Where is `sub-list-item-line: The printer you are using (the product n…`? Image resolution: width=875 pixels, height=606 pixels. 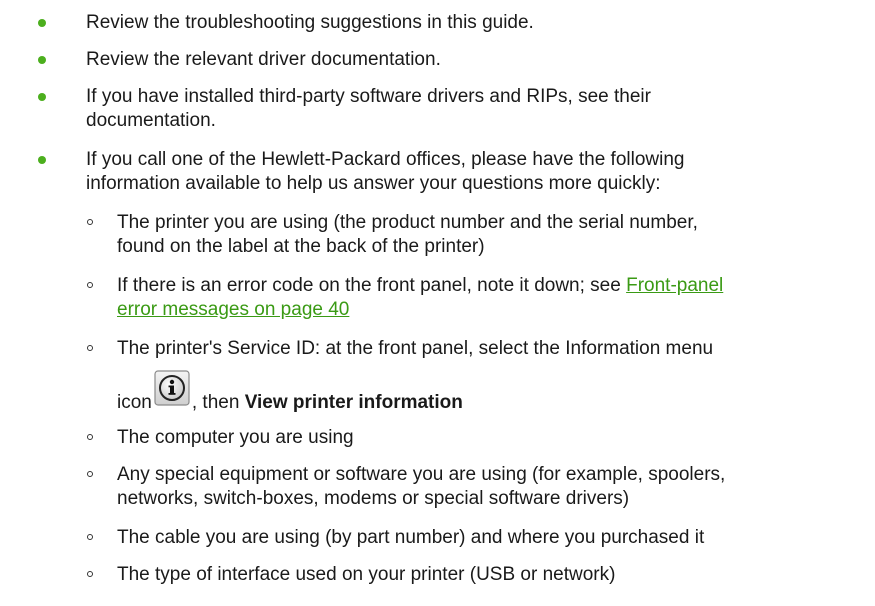 sub-list-item-line: The printer you are using (the product n… is located at coordinates (407, 222).